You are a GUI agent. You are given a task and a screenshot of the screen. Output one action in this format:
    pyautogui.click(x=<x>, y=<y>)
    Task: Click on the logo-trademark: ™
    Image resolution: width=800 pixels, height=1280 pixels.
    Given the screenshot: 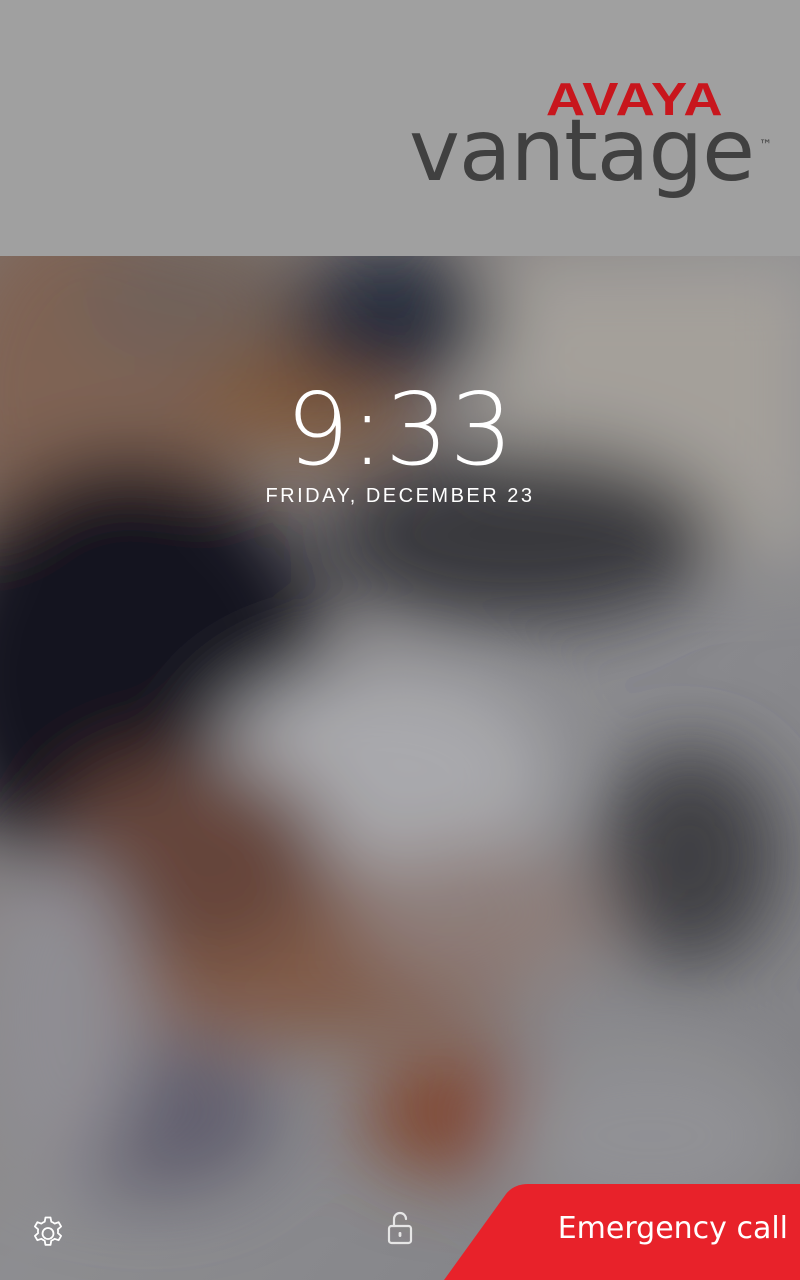 What is the action you would take?
    pyautogui.click(x=765, y=145)
    